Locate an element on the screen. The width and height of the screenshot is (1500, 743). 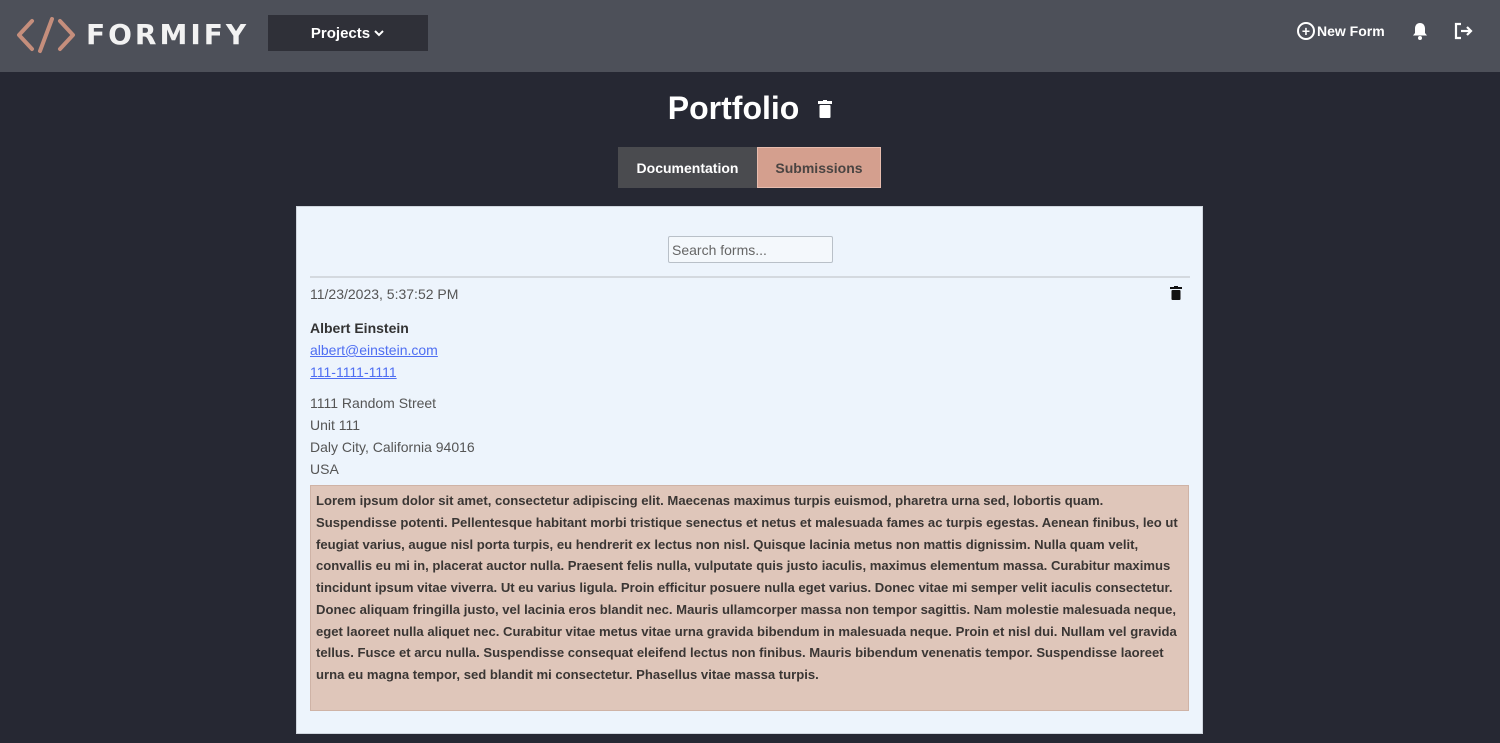
submitter-email-link: albert@einstein.com is located at coordinates (374, 350).